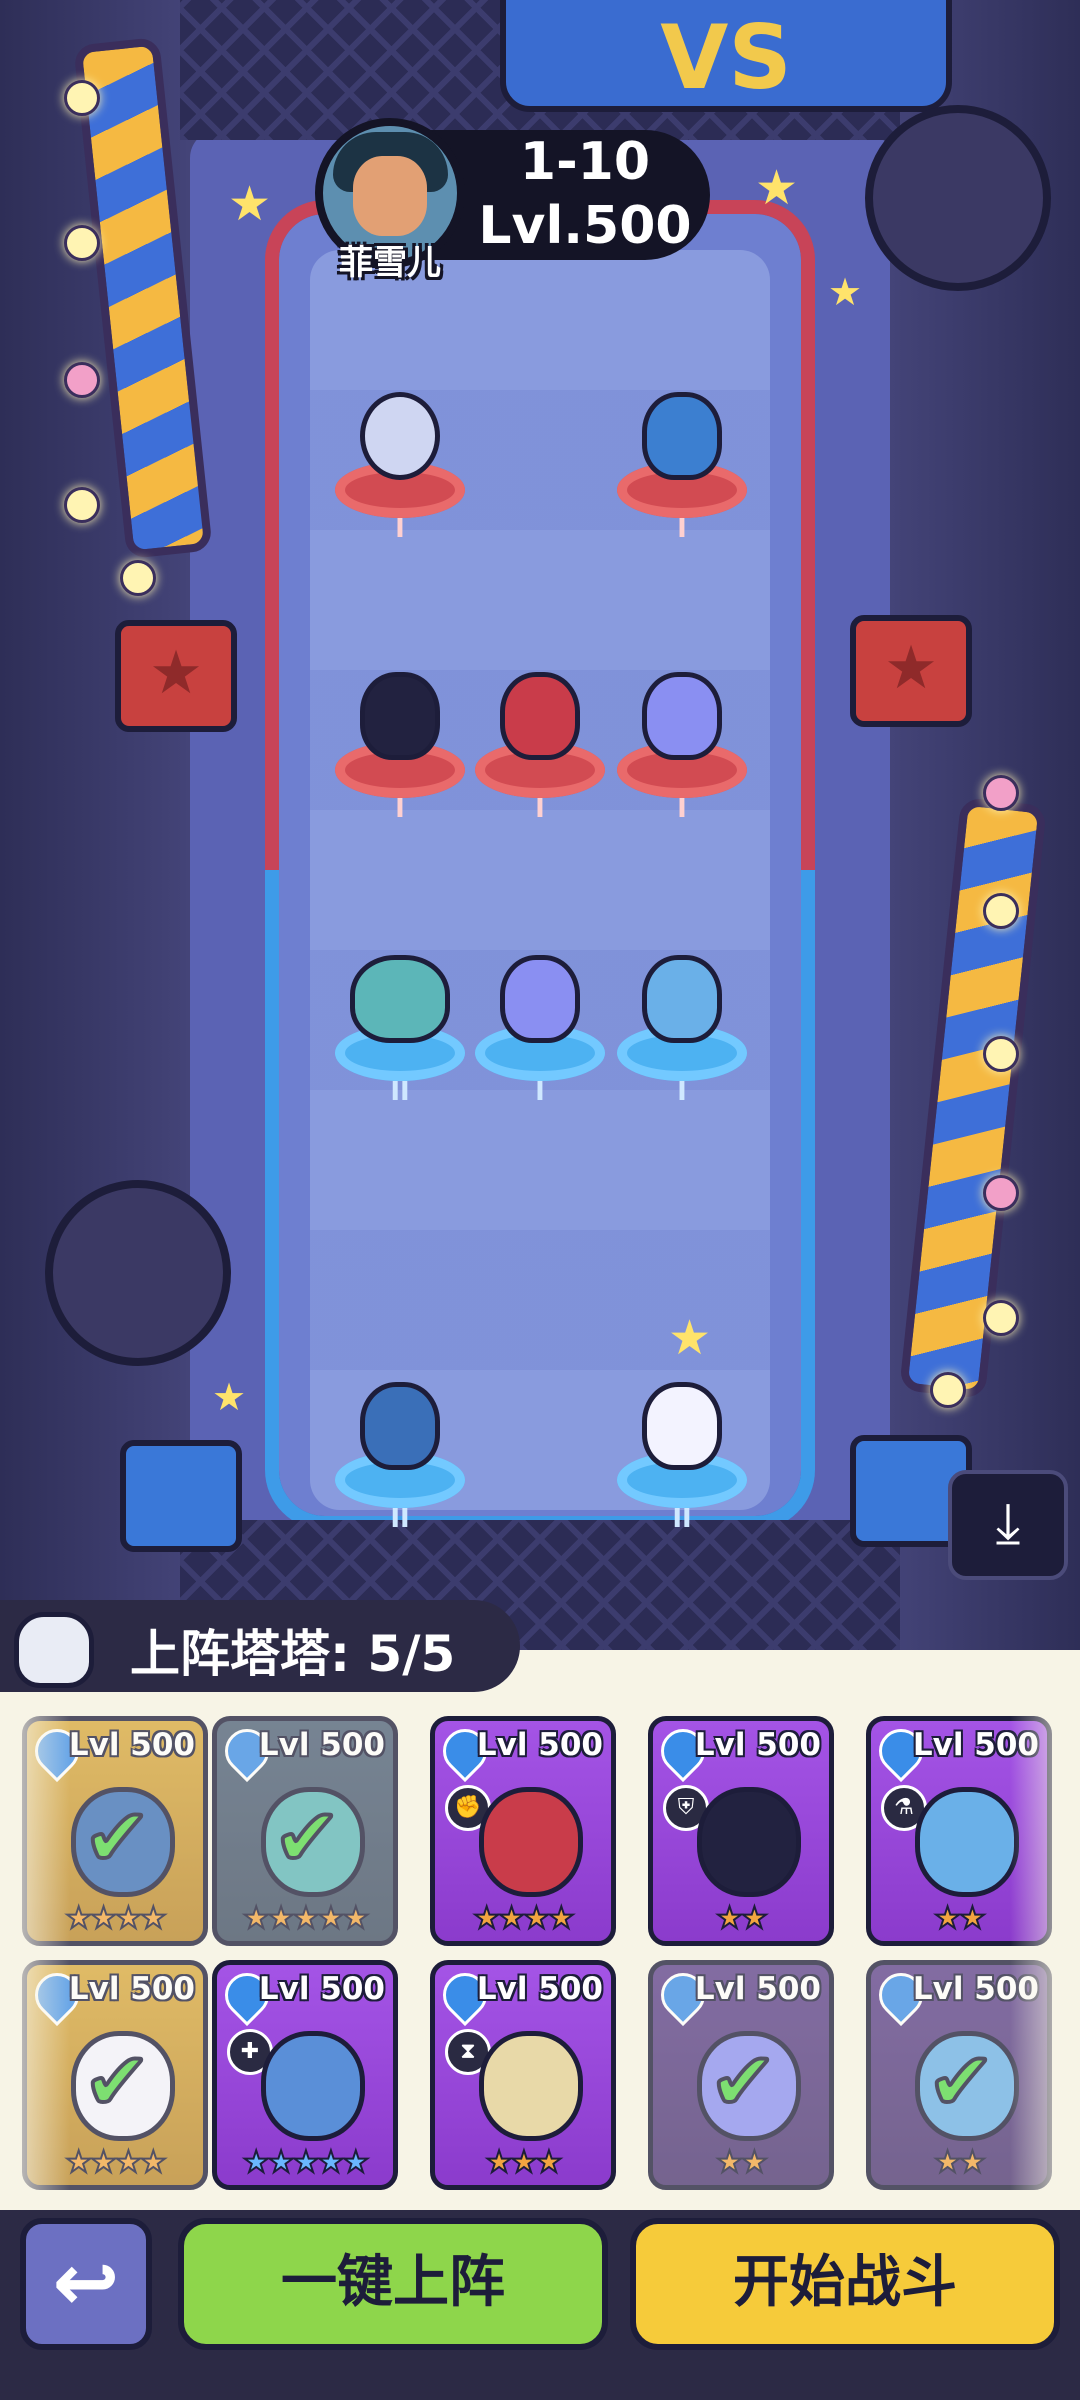 This screenshot has height=2400, width=1080. I want to click on roster-card: Lvl 500 ✊ ★★★★, so click(523, 1831).